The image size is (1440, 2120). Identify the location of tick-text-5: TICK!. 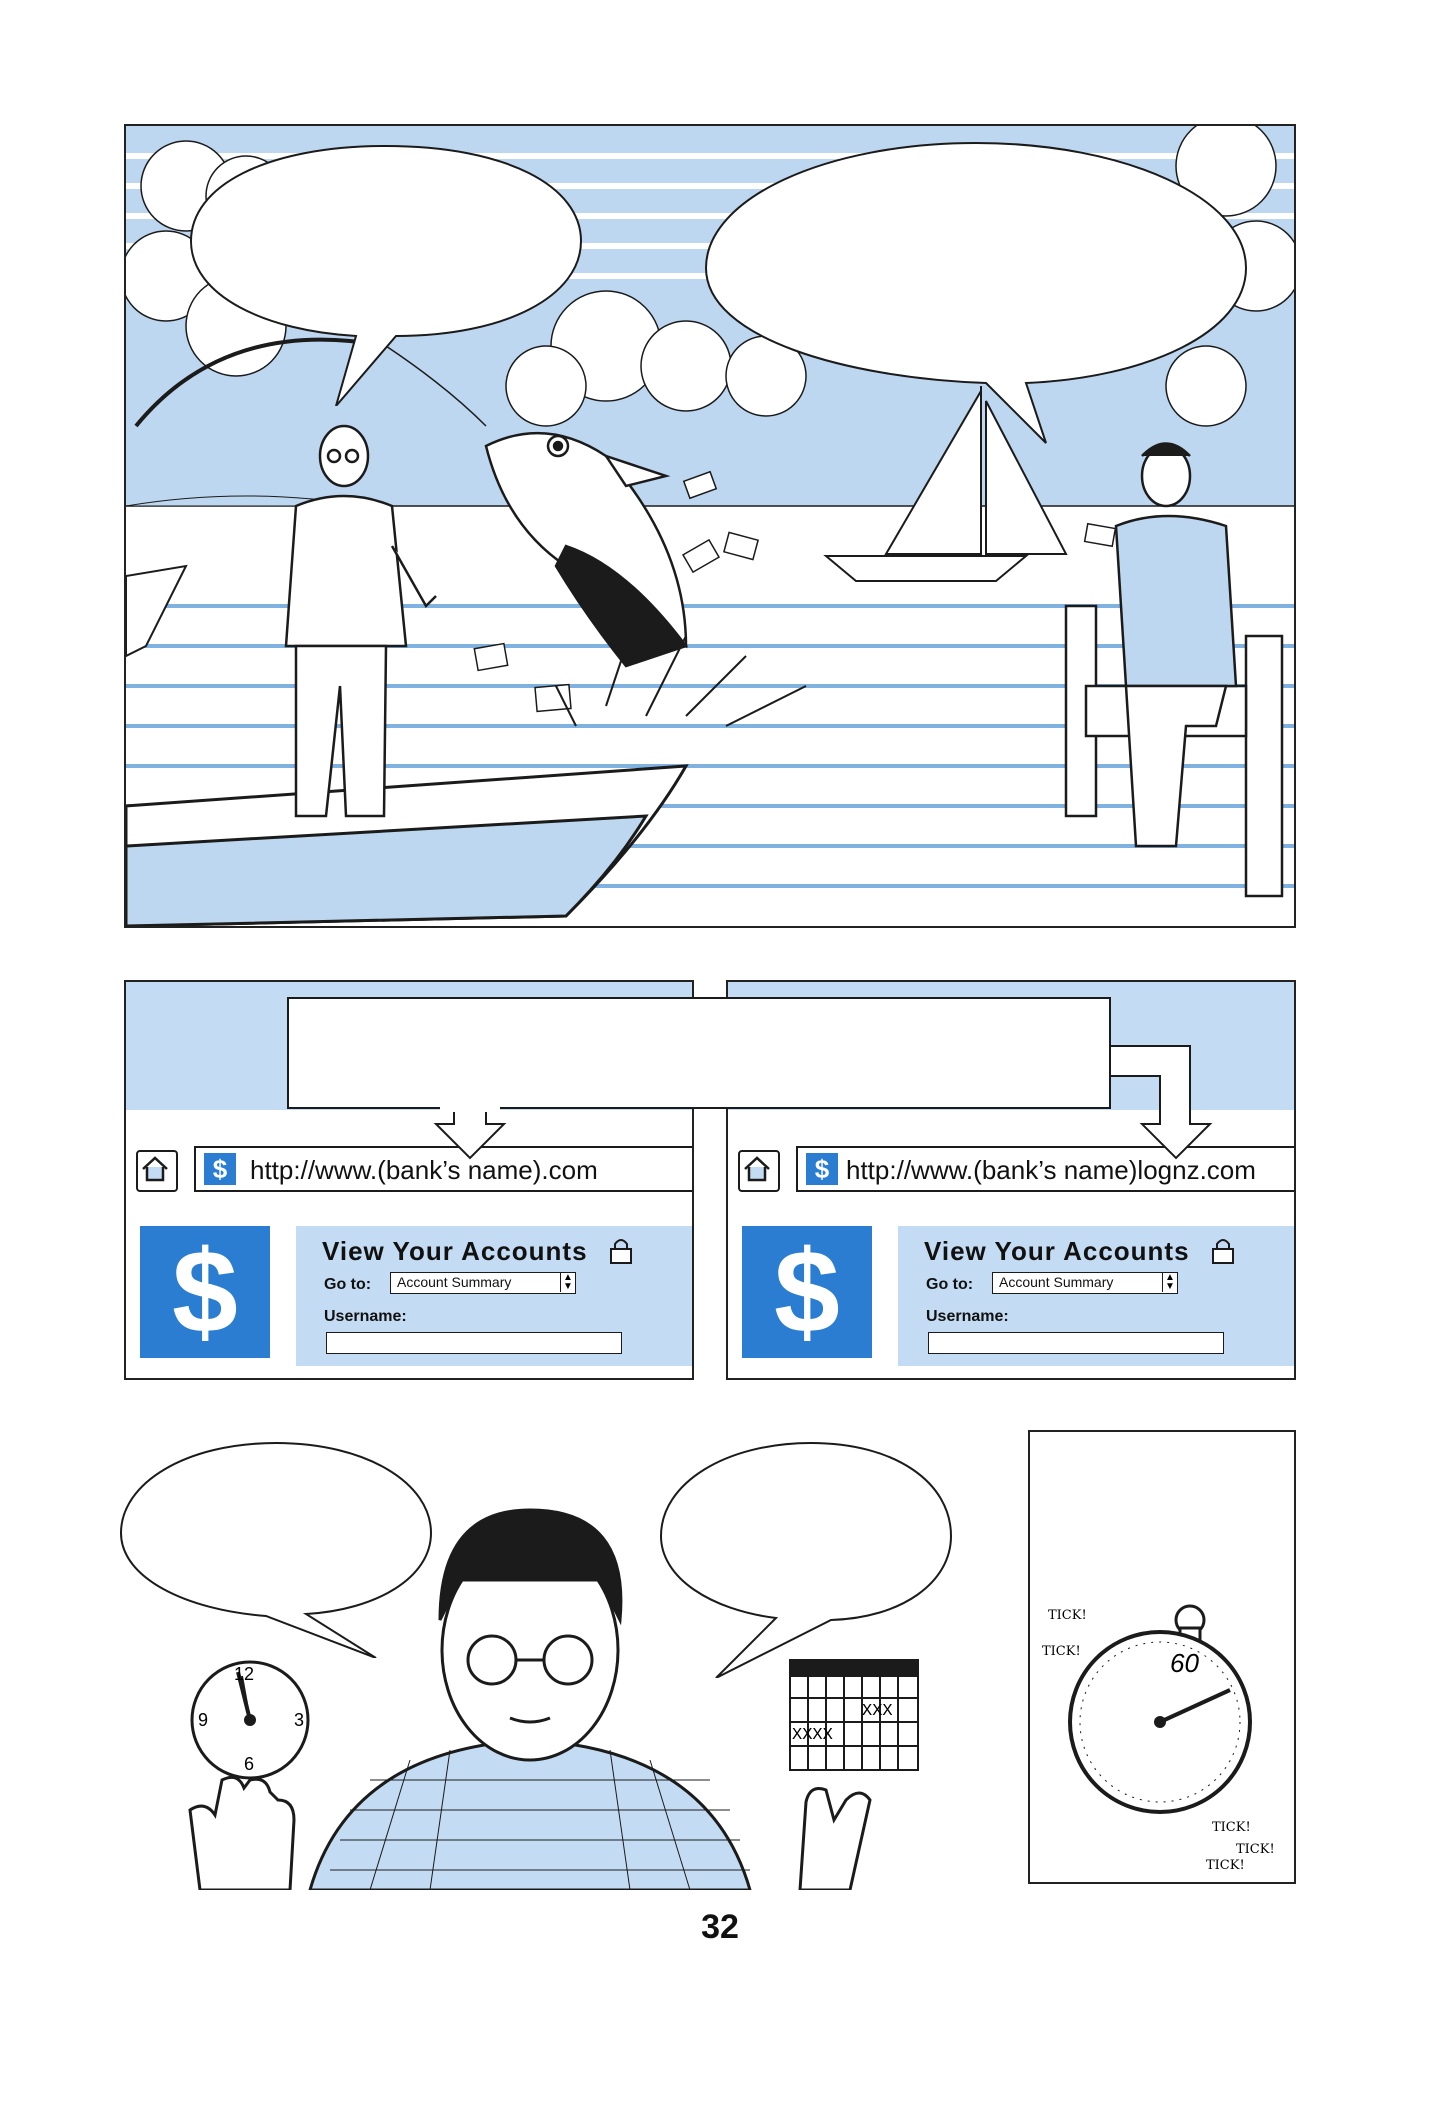
(1225, 1865).